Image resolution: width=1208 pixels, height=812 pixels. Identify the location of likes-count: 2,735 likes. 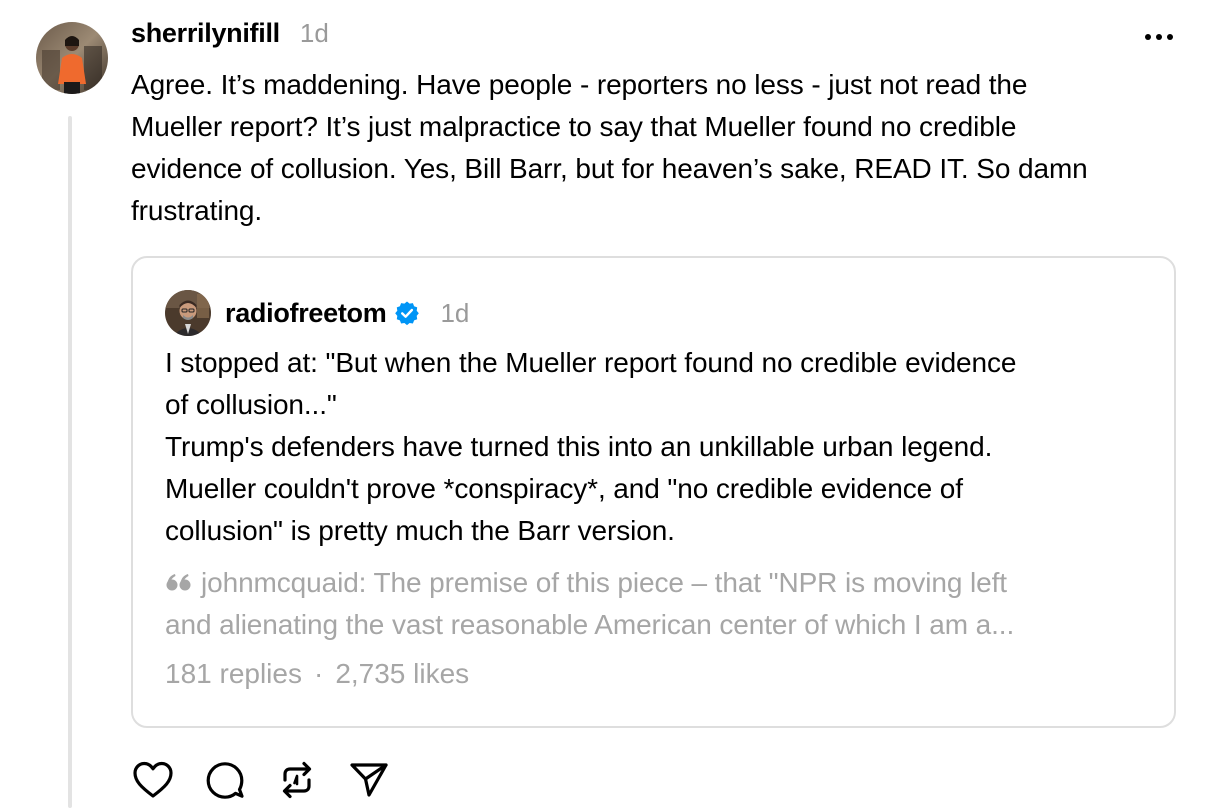
(402, 674).